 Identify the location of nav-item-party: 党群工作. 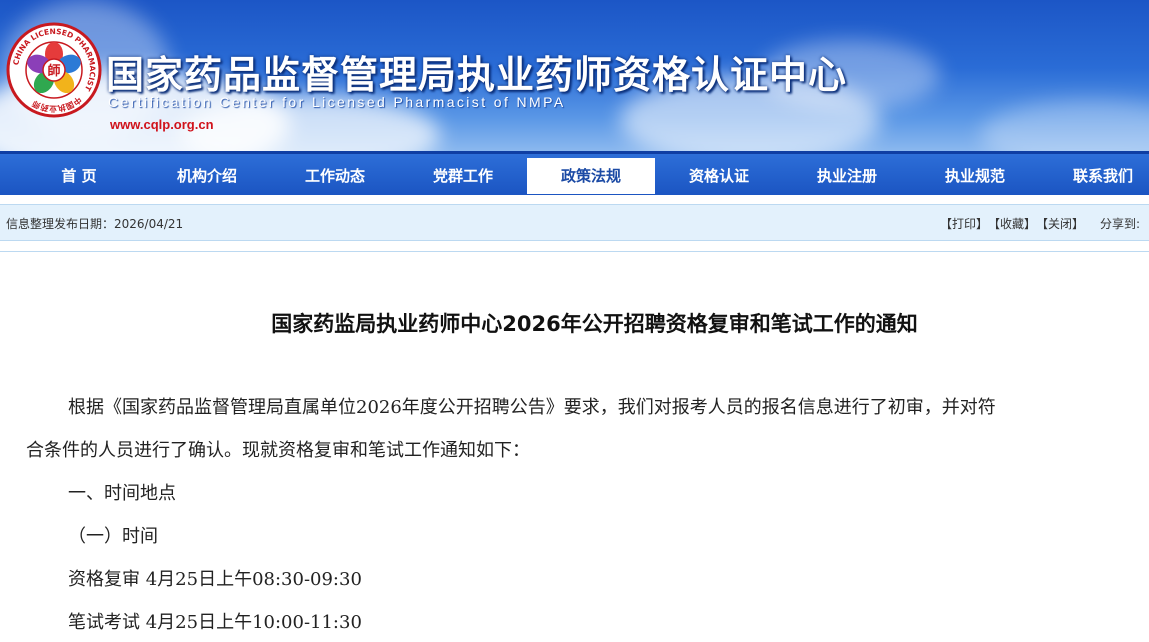
(463, 176).